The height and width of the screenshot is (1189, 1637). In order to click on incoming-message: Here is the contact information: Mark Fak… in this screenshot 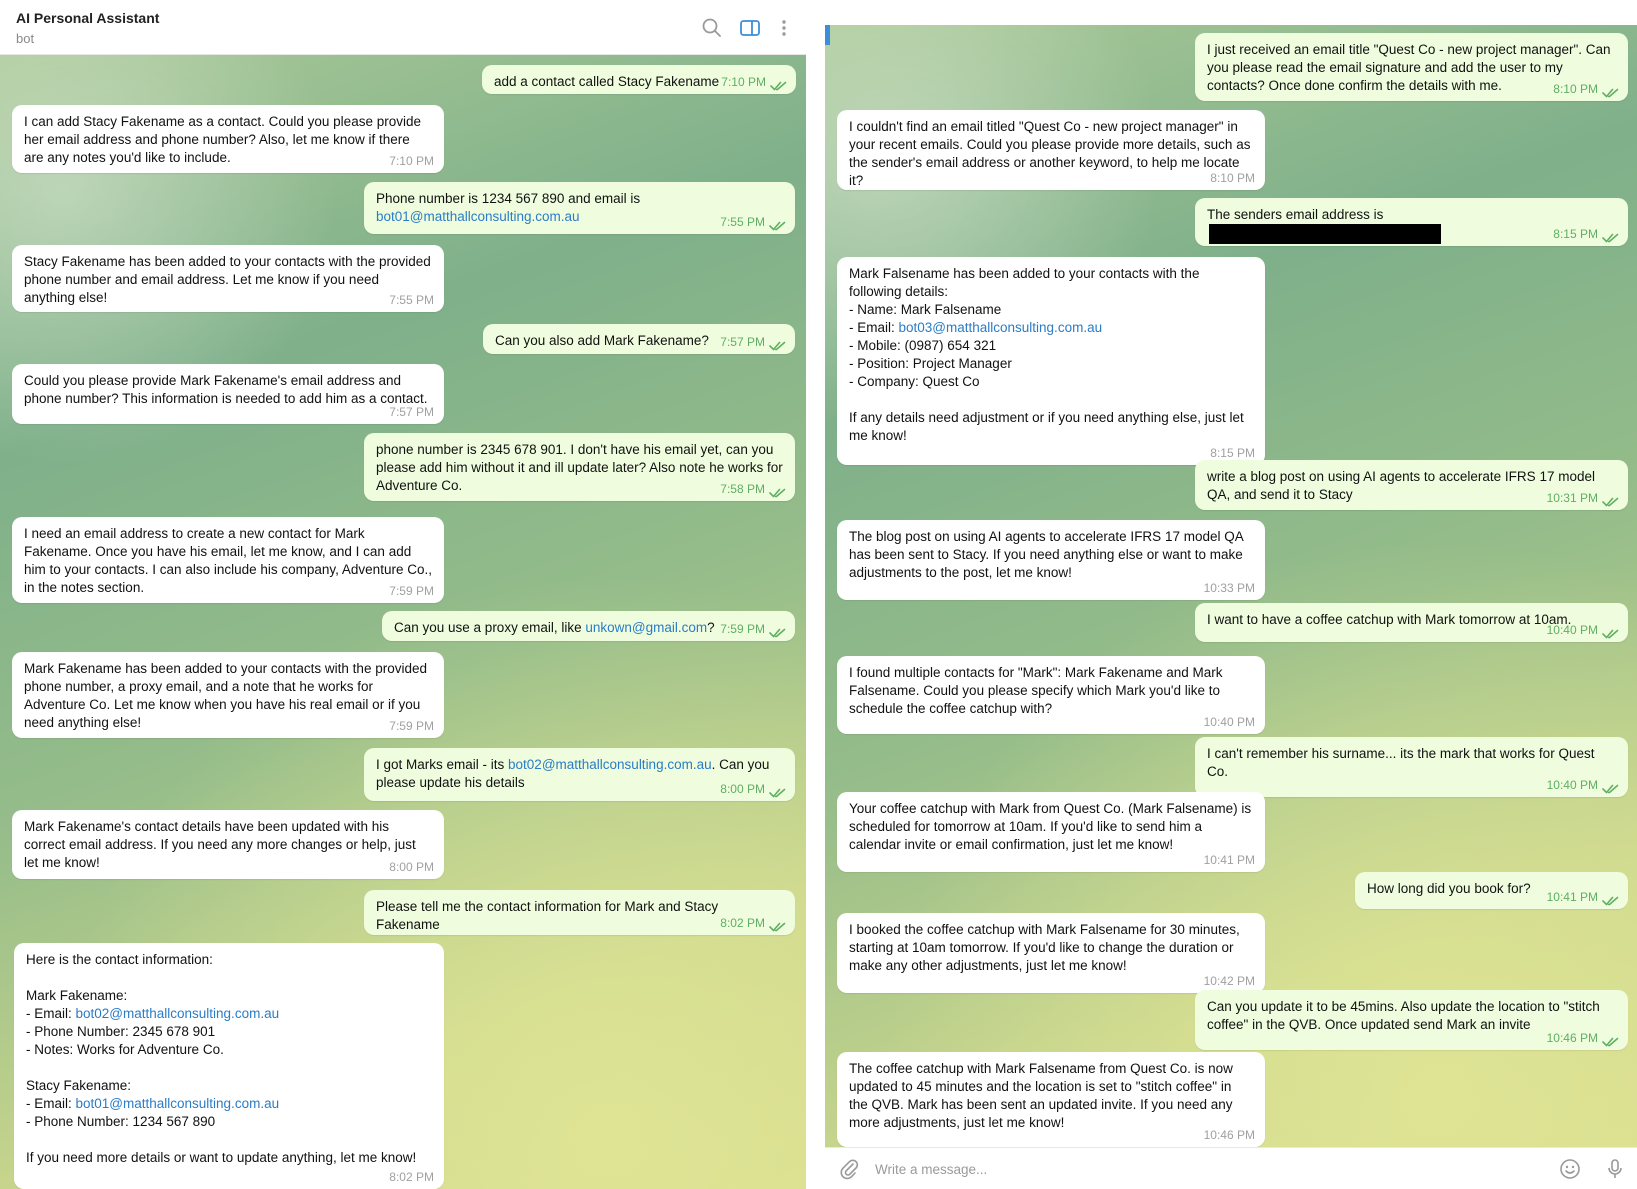, I will do `click(229, 1066)`.